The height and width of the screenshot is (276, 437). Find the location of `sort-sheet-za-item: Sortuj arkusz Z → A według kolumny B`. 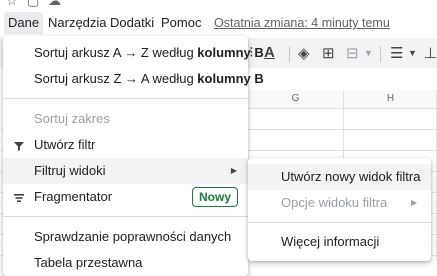

sort-sheet-za-item: Sortuj arkusz Z → A według kolumny B is located at coordinates (133, 79).